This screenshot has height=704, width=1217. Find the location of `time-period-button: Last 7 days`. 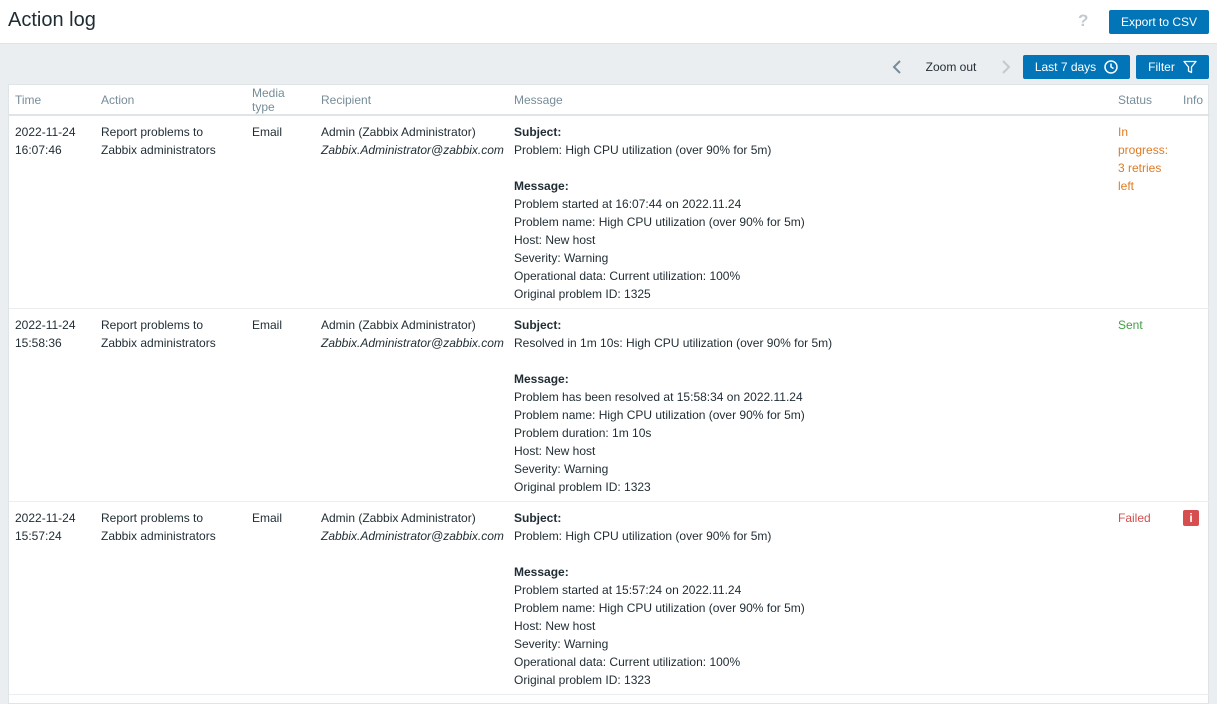

time-period-button: Last 7 days is located at coordinates (1076, 67).